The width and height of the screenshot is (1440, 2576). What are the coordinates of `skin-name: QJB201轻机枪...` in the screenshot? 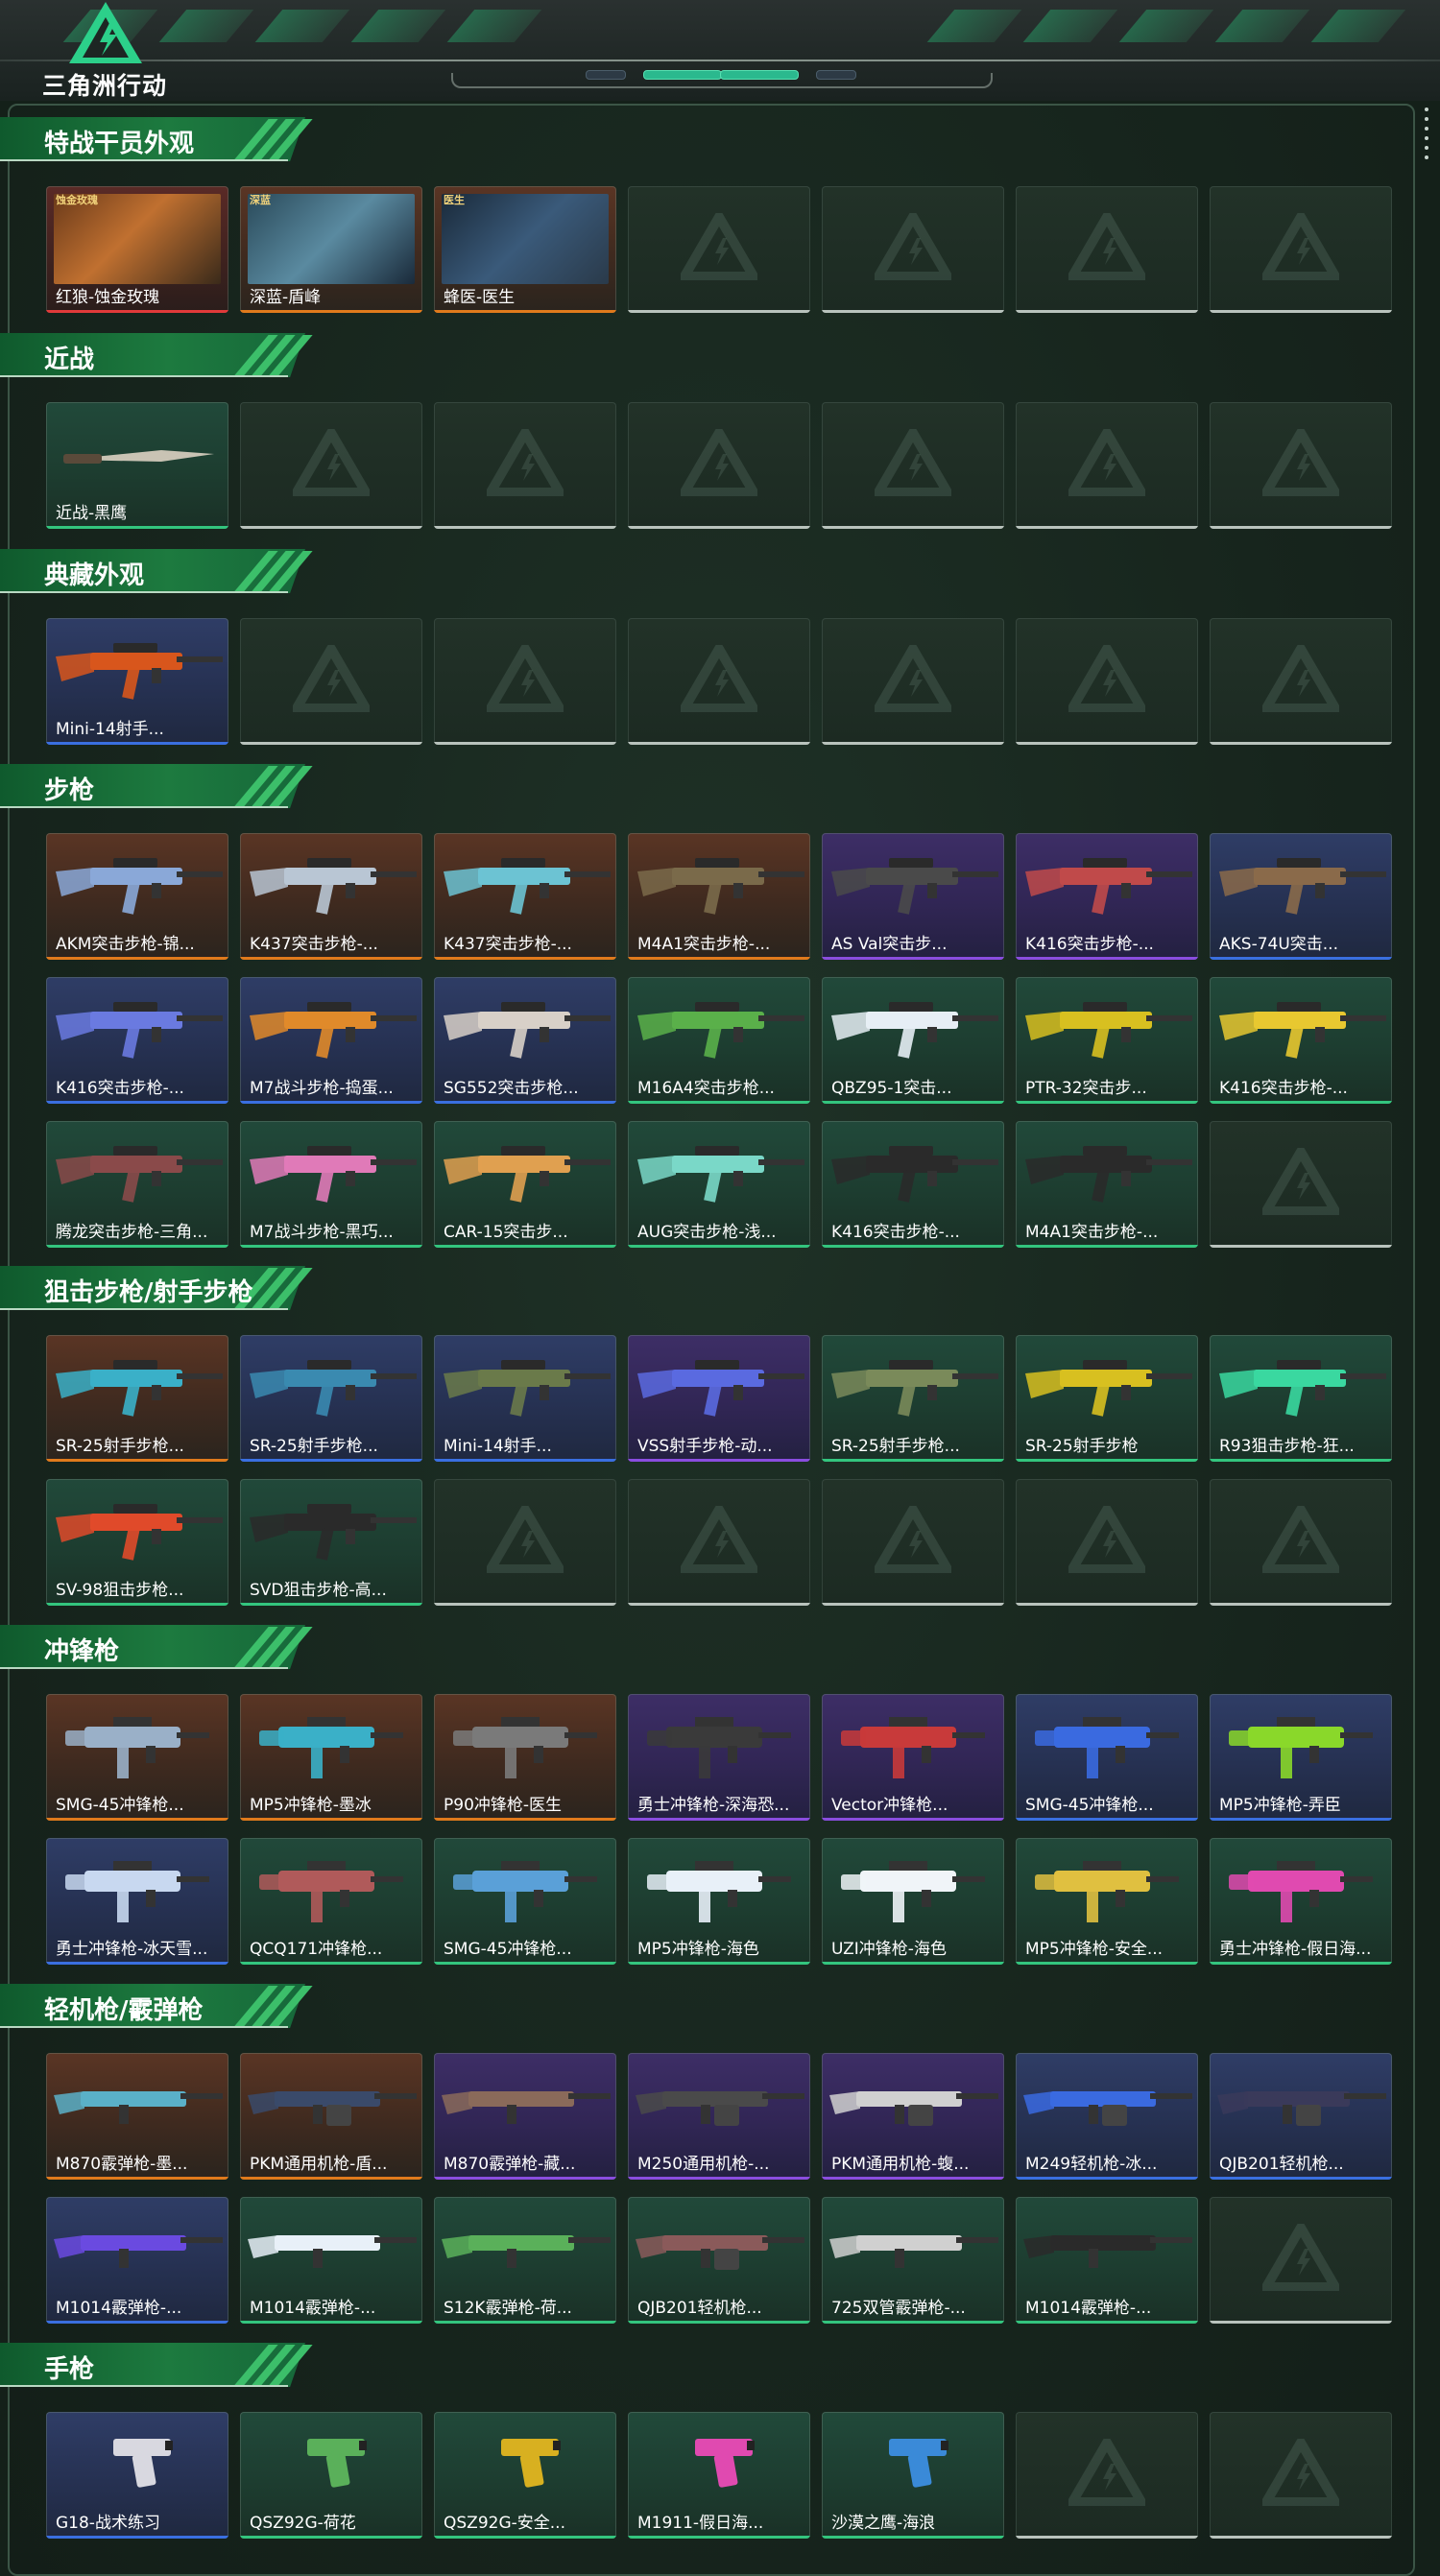 It's located at (1281, 2164).